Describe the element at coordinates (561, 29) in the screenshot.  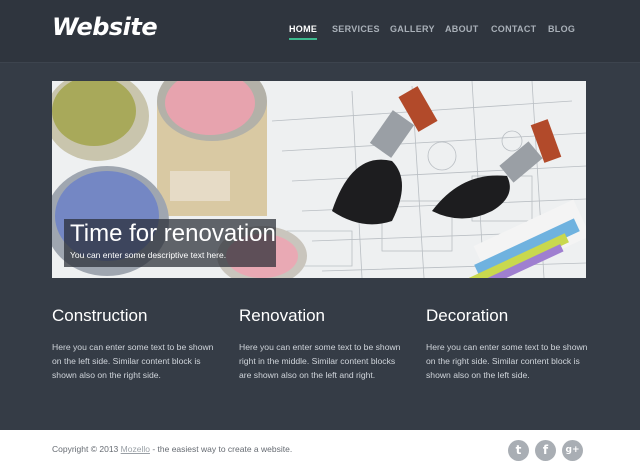
I see `nav-item-blog: BLOG` at that location.